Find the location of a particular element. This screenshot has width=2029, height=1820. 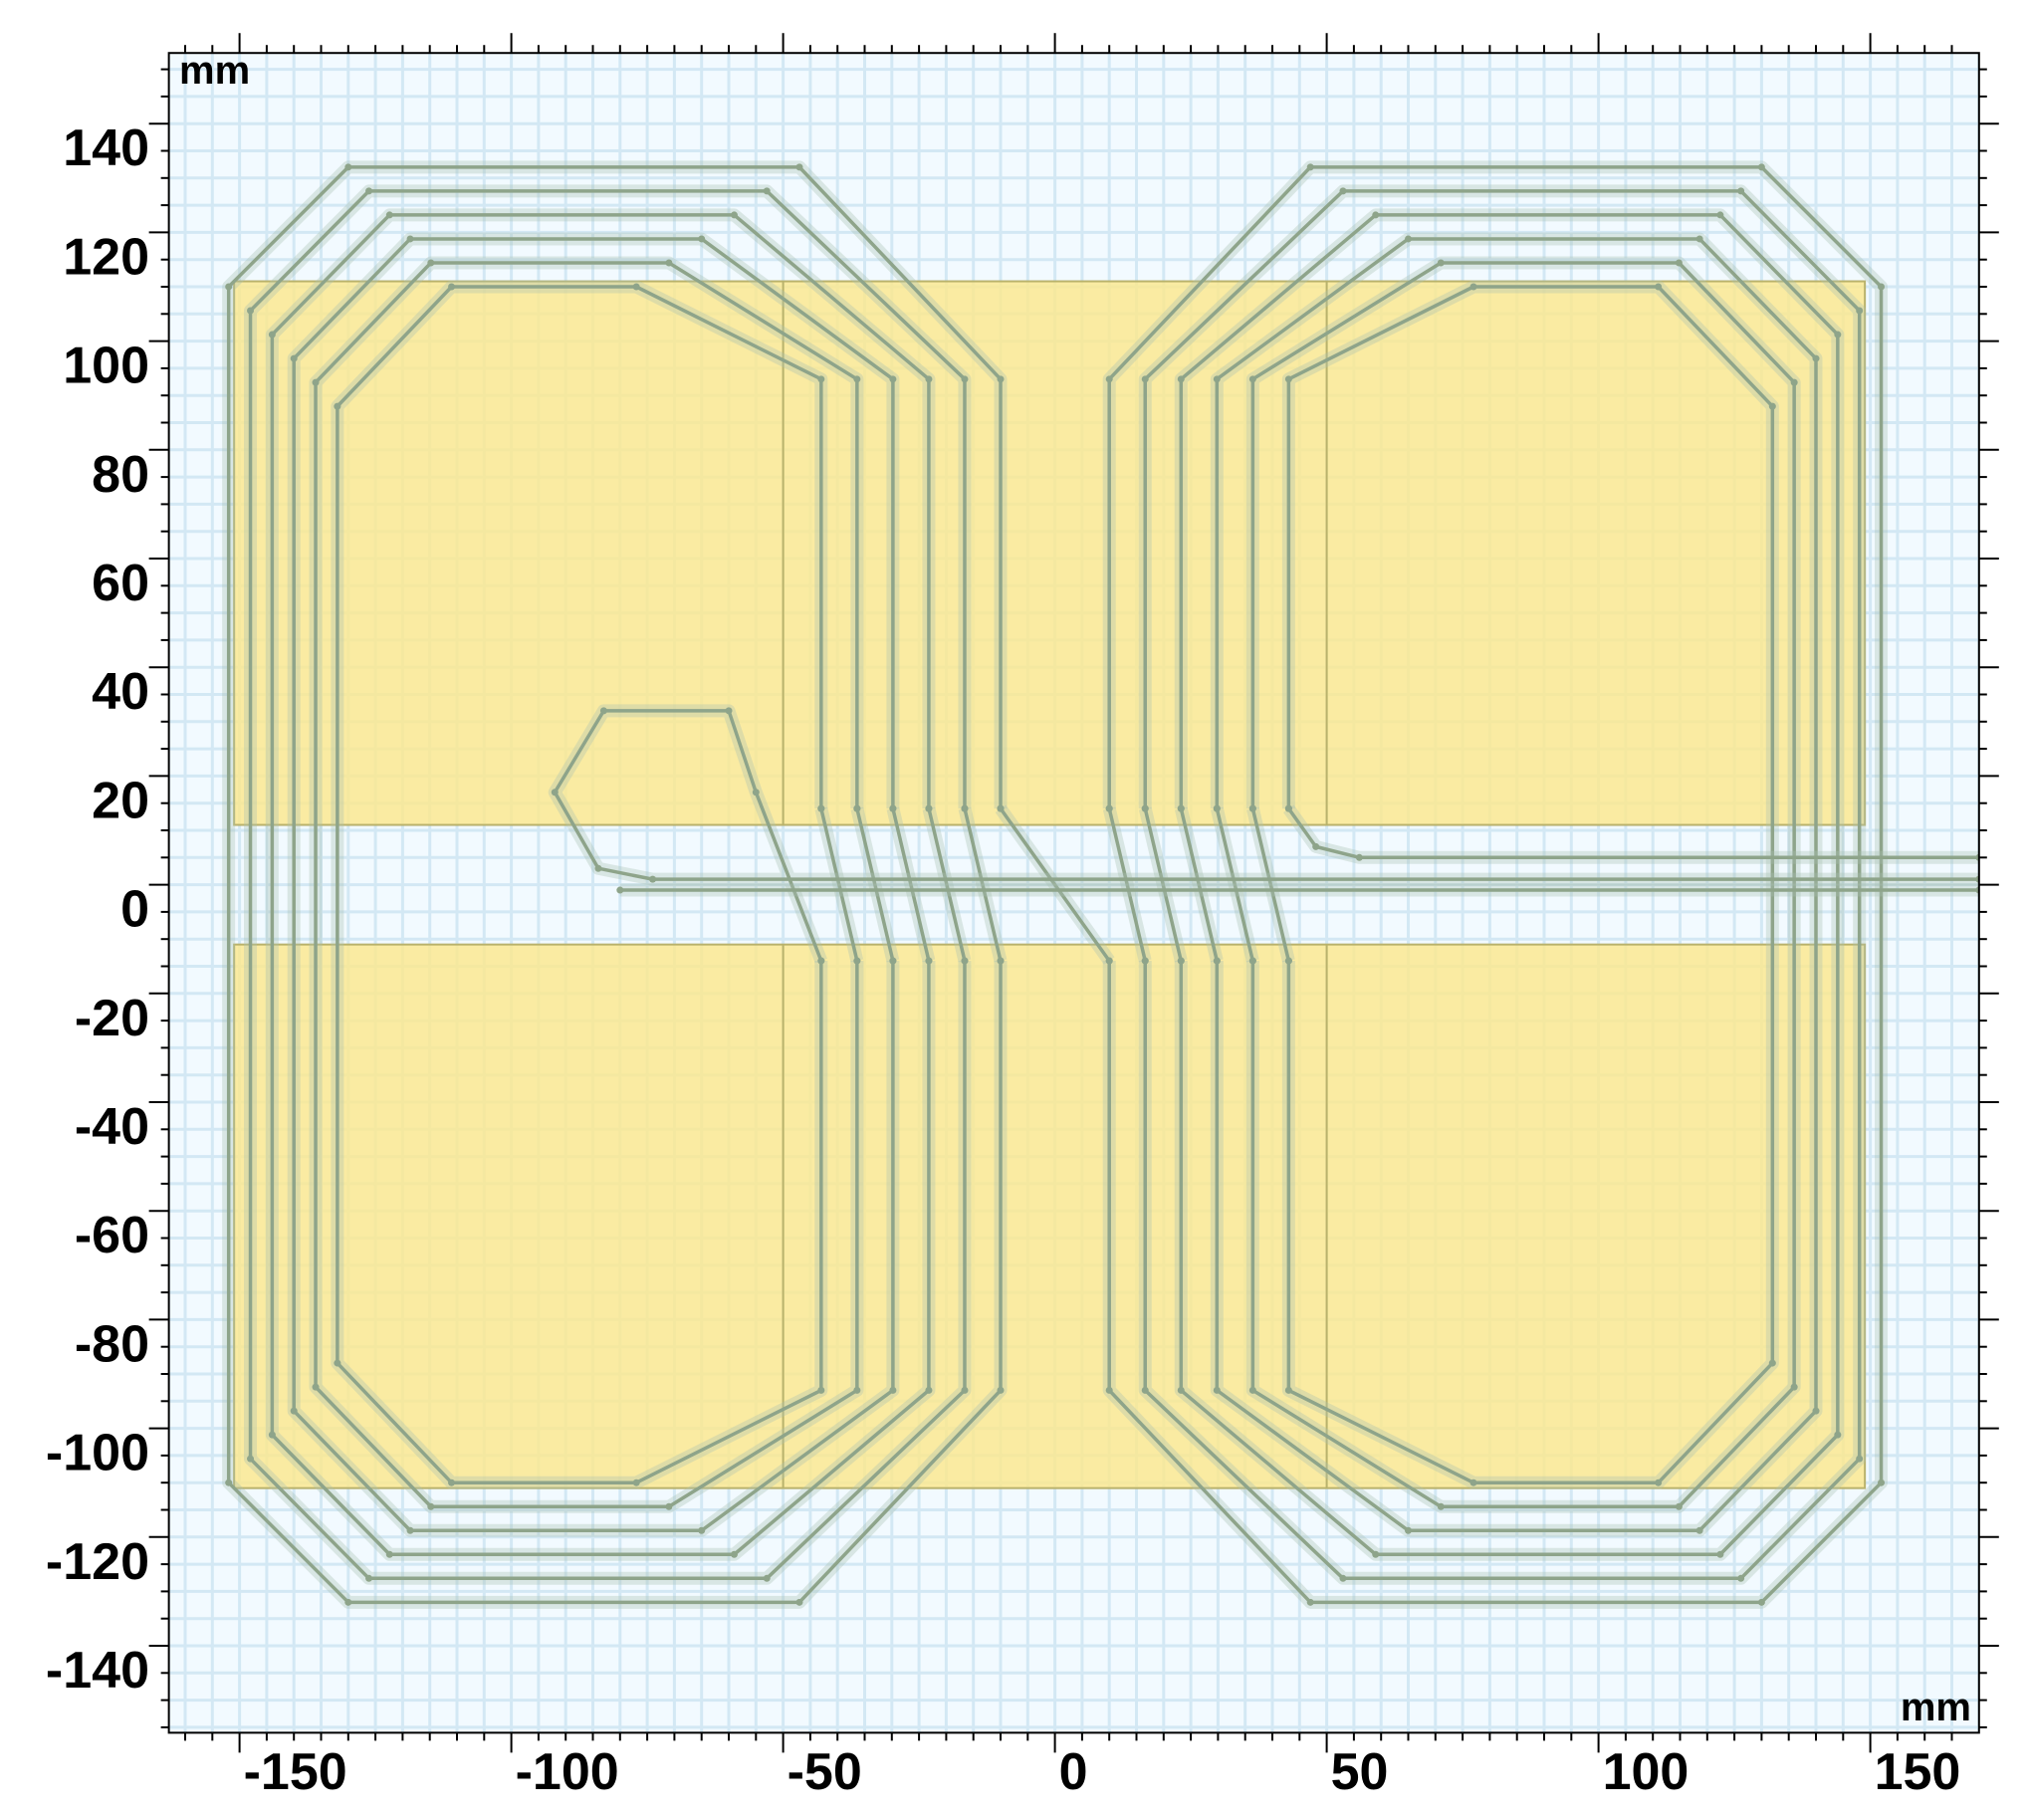

y-tick-label: -100 is located at coordinates (97, 1453).